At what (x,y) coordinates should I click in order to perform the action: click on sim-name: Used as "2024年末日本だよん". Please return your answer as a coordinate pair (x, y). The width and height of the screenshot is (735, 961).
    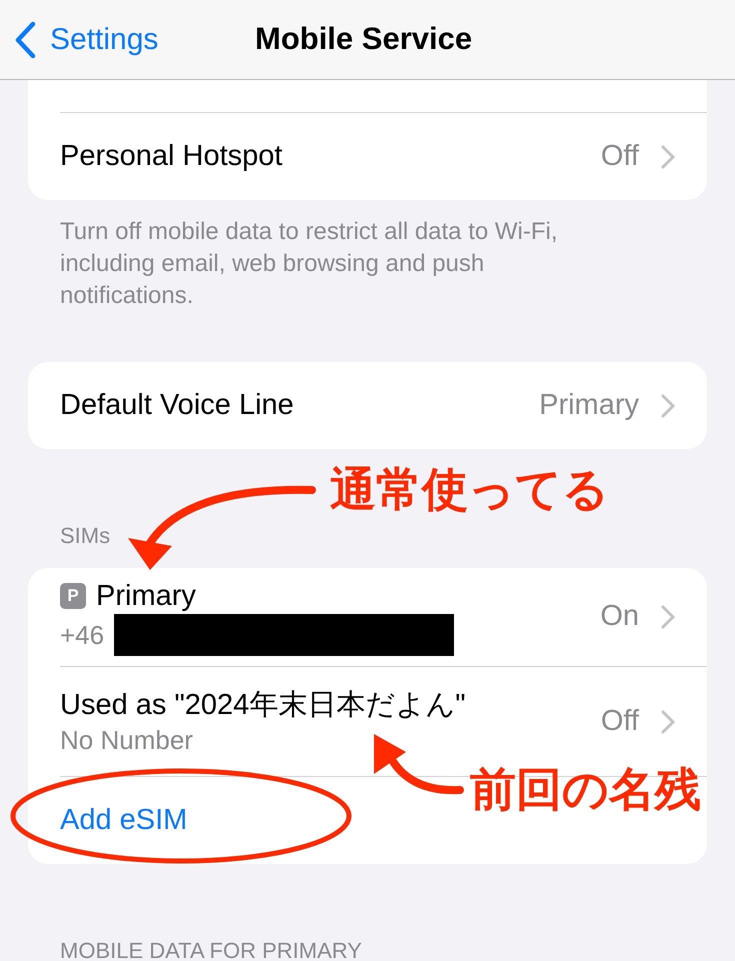
    Looking at the image, I should click on (263, 705).